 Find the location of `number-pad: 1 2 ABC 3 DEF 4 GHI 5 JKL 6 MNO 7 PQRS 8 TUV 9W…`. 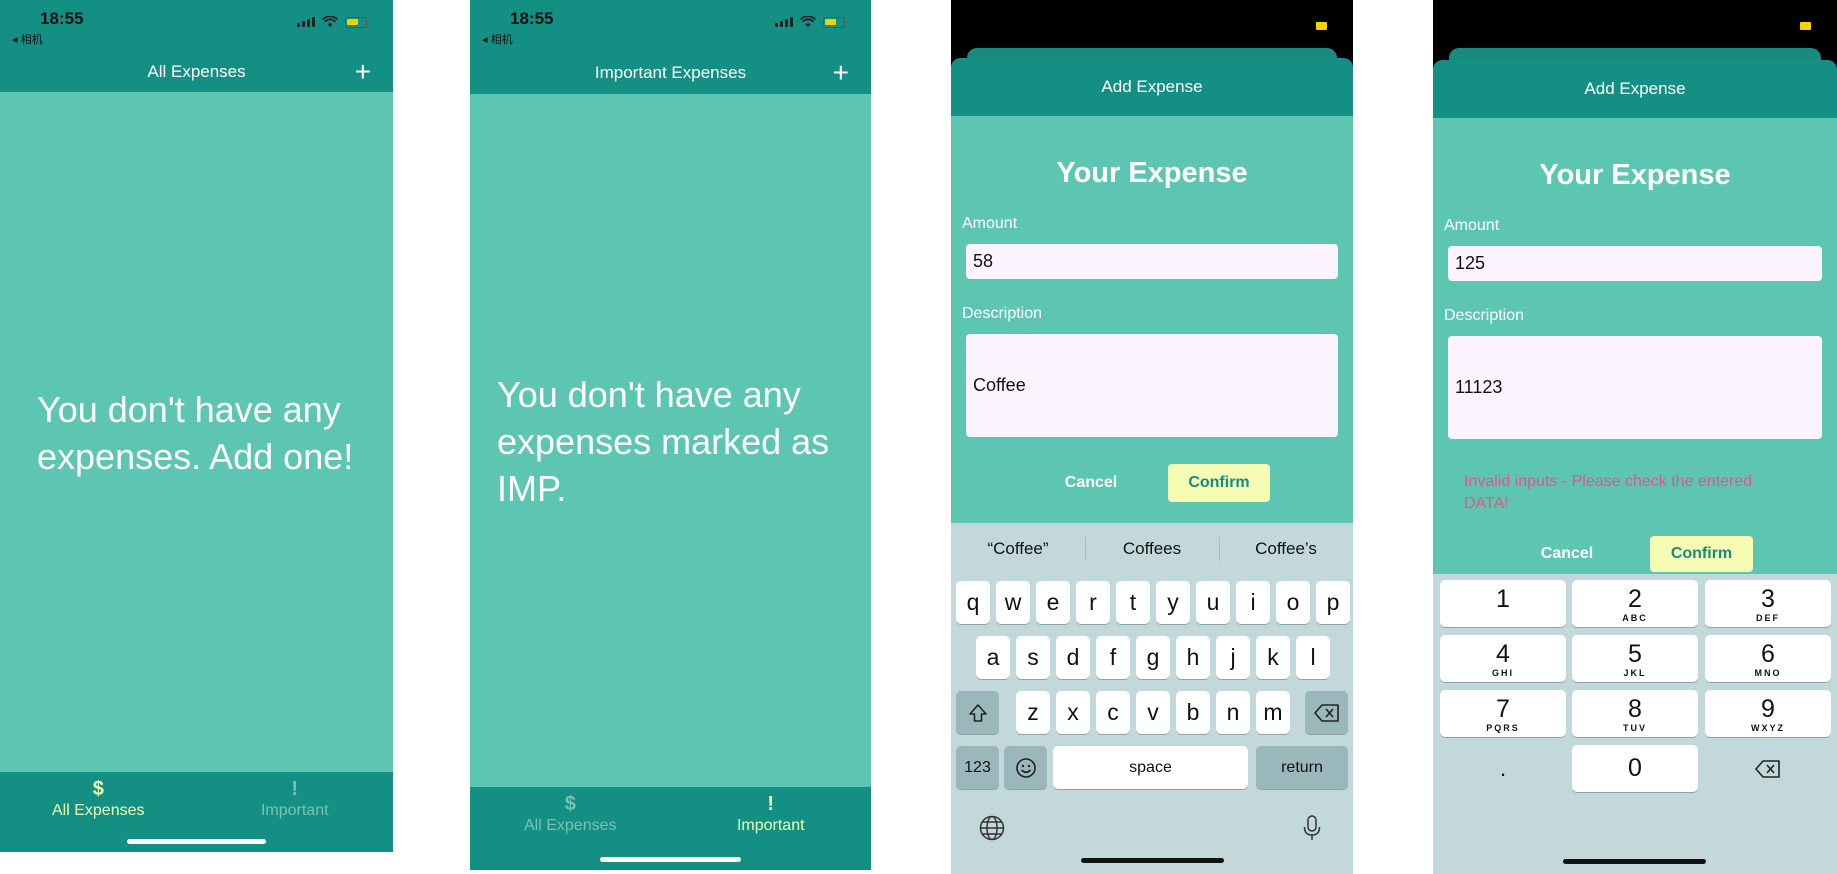

number-pad: 1 2 ABC 3 DEF 4 GHI 5 JKL 6 MNO 7 PQRS 8 TUV 9W… is located at coordinates (1635, 724).